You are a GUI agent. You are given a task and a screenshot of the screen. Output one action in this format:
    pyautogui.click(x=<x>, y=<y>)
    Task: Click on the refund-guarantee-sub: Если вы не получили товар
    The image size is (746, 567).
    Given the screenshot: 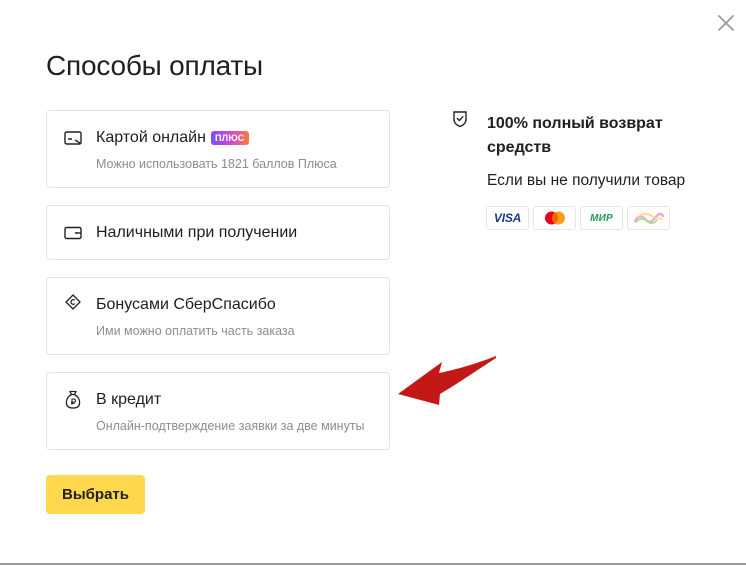 What is the action you would take?
    pyautogui.click(x=586, y=180)
    